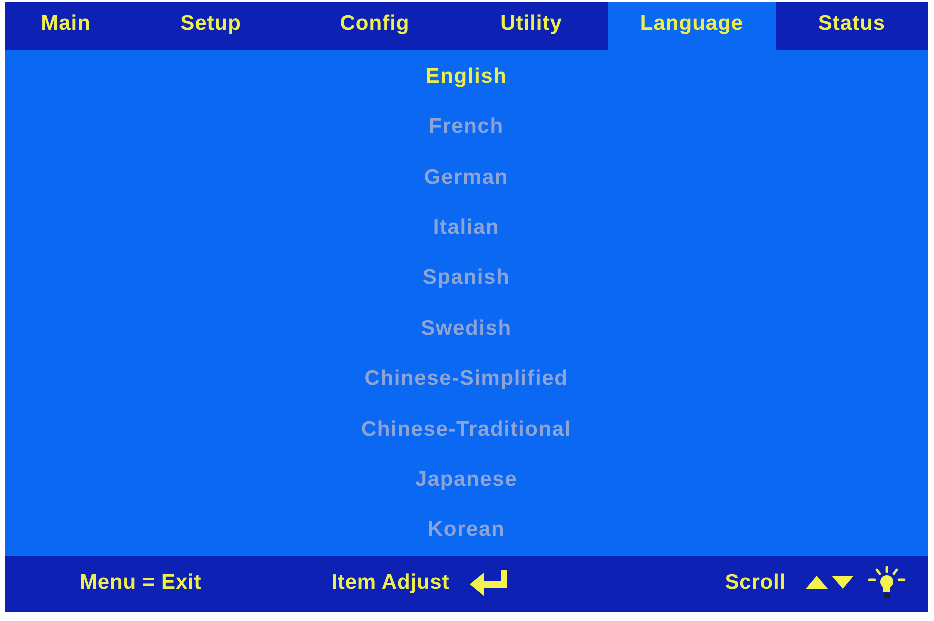 The image size is (934, 621). Describe the element at coordinates (141, 582) in the screenshot. I see `menu-exit-hint: Menu = Exit` at that location.